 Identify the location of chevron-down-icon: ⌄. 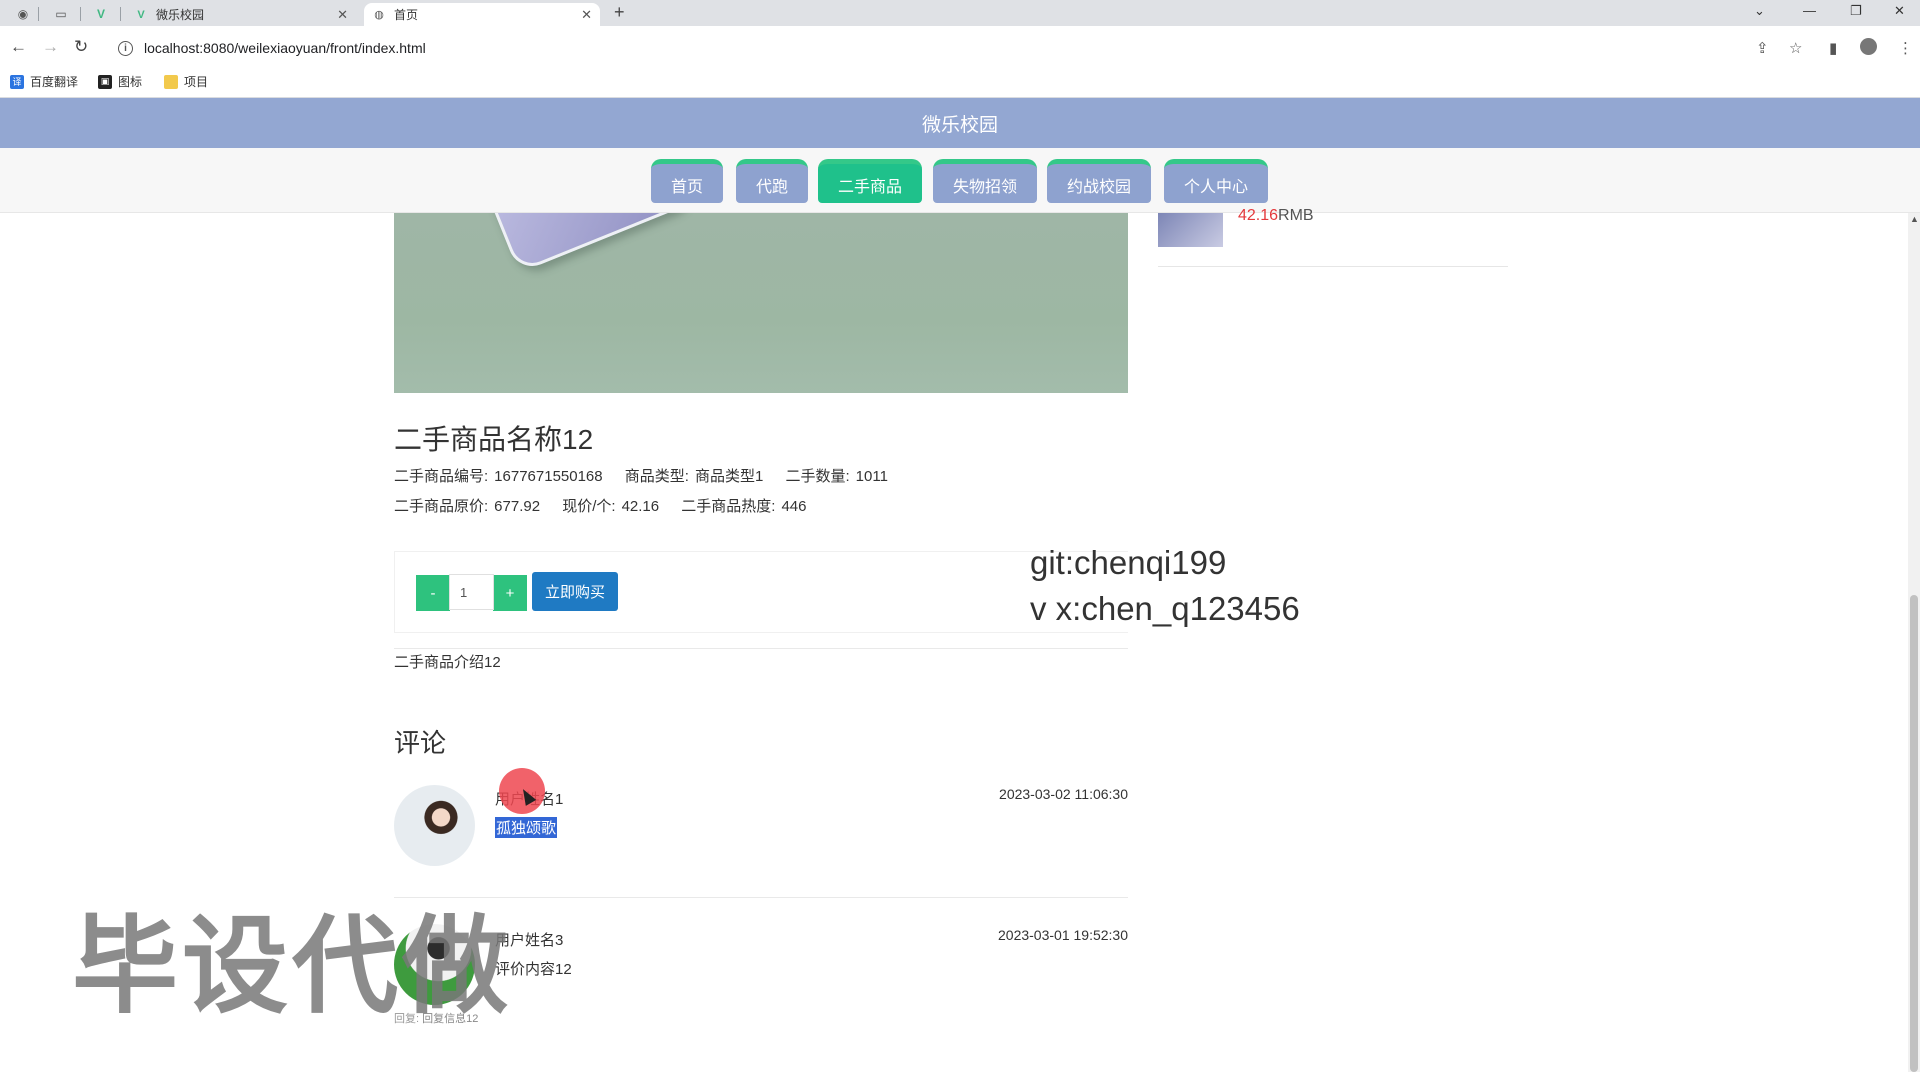
(1759, 11).